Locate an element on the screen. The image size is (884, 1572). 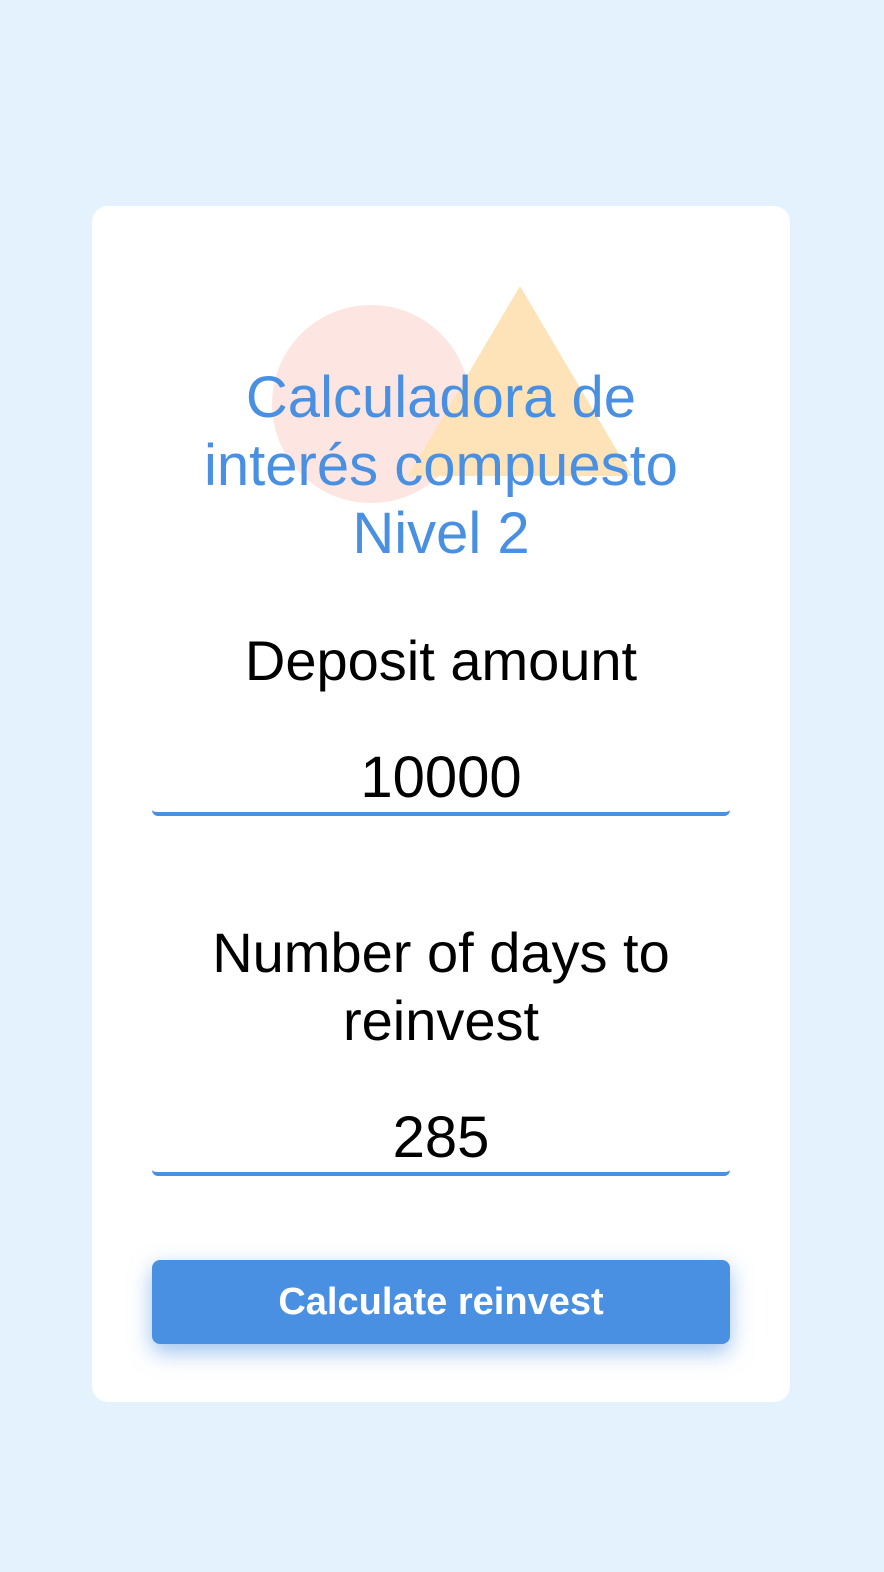
title-line-3: Nivel 2 is located at coordinates (441, 533).